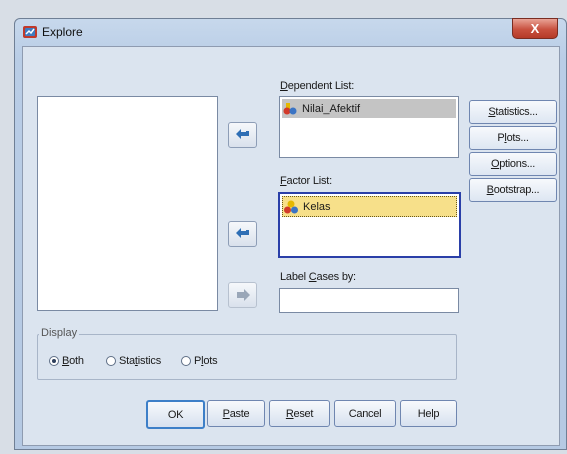 This screenshot has width=567, height=454. Describe the element at coordinates (239, 413) in the screenshot. I see `button-label: aste` at that location.